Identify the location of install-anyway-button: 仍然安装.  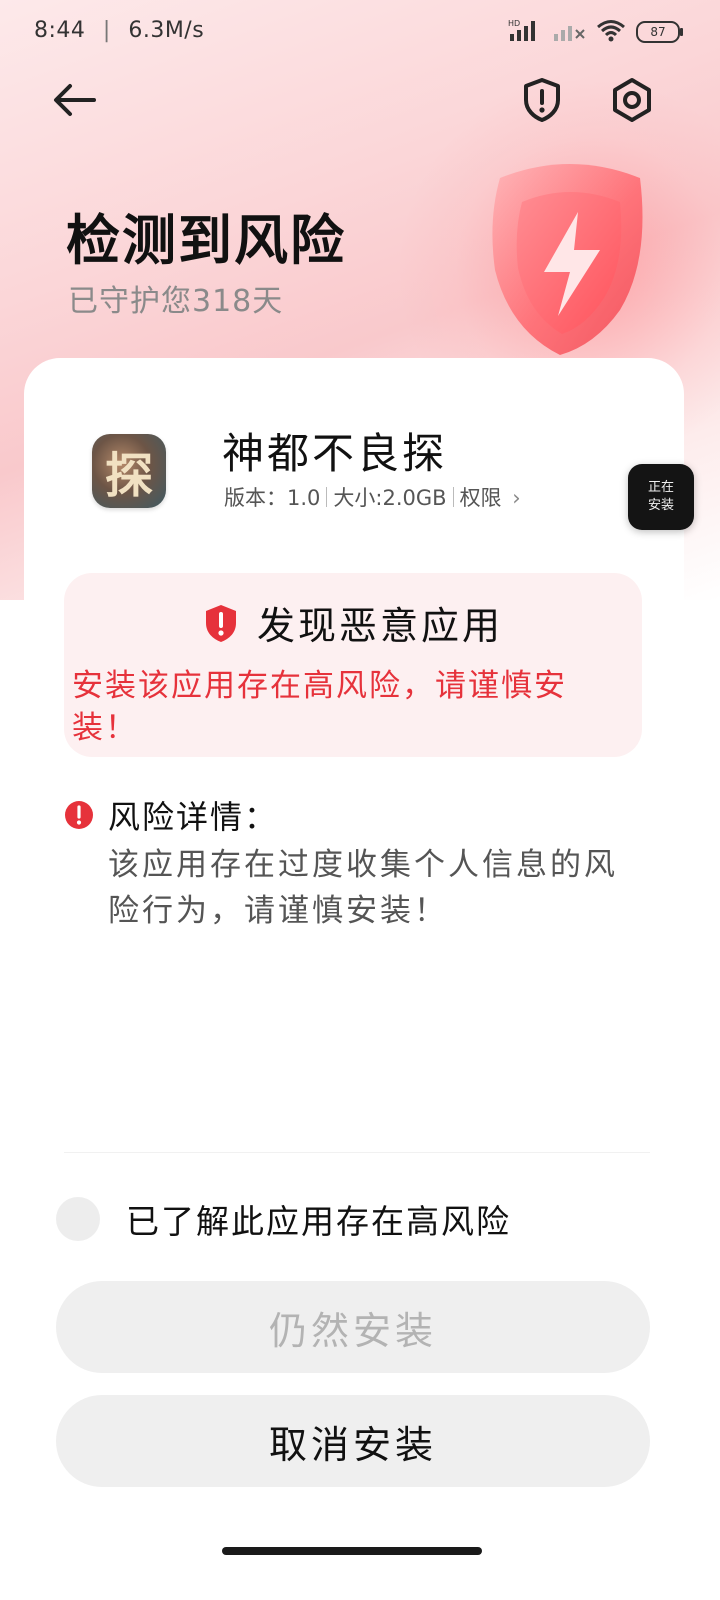
(353, 1327).